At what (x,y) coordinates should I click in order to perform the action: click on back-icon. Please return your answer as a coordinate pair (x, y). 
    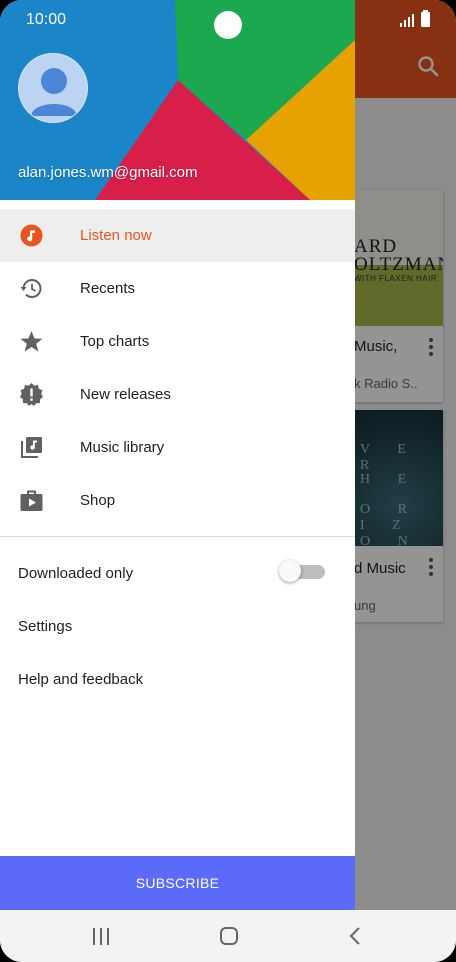
    Looking at the image, I should click on (355, 936).